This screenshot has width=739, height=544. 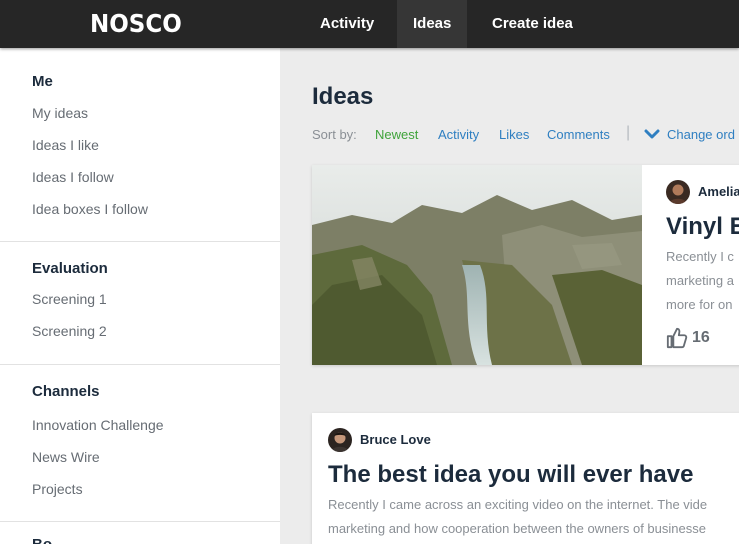 I want to click on sidebar-item-news-wire: News Wire, so click(x=66, y=457).